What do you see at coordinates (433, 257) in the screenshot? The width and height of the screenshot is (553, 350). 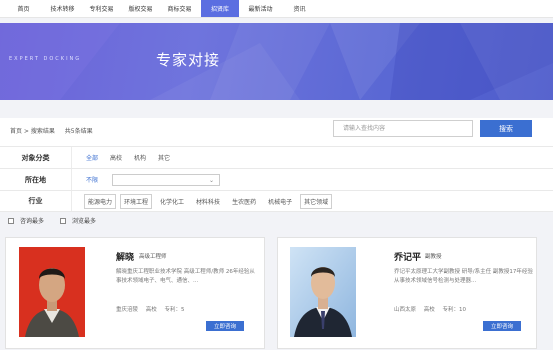 I see `expert-title: 副教授` at bounding box center [433, 257].